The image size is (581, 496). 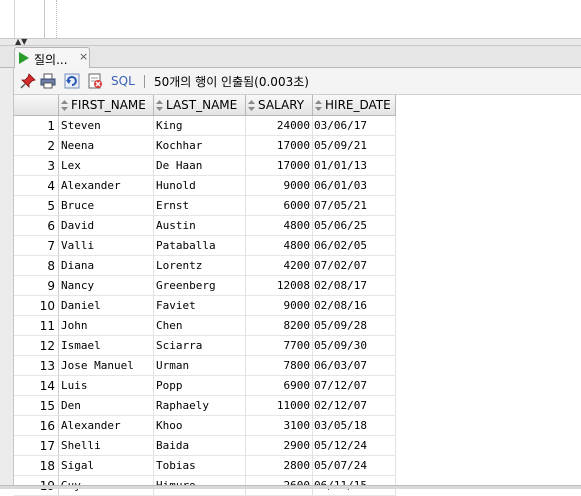 What do you see at coordinates (290, 19) in the screenshot?
I see `sql-editor` at bounding box center [290, 19].